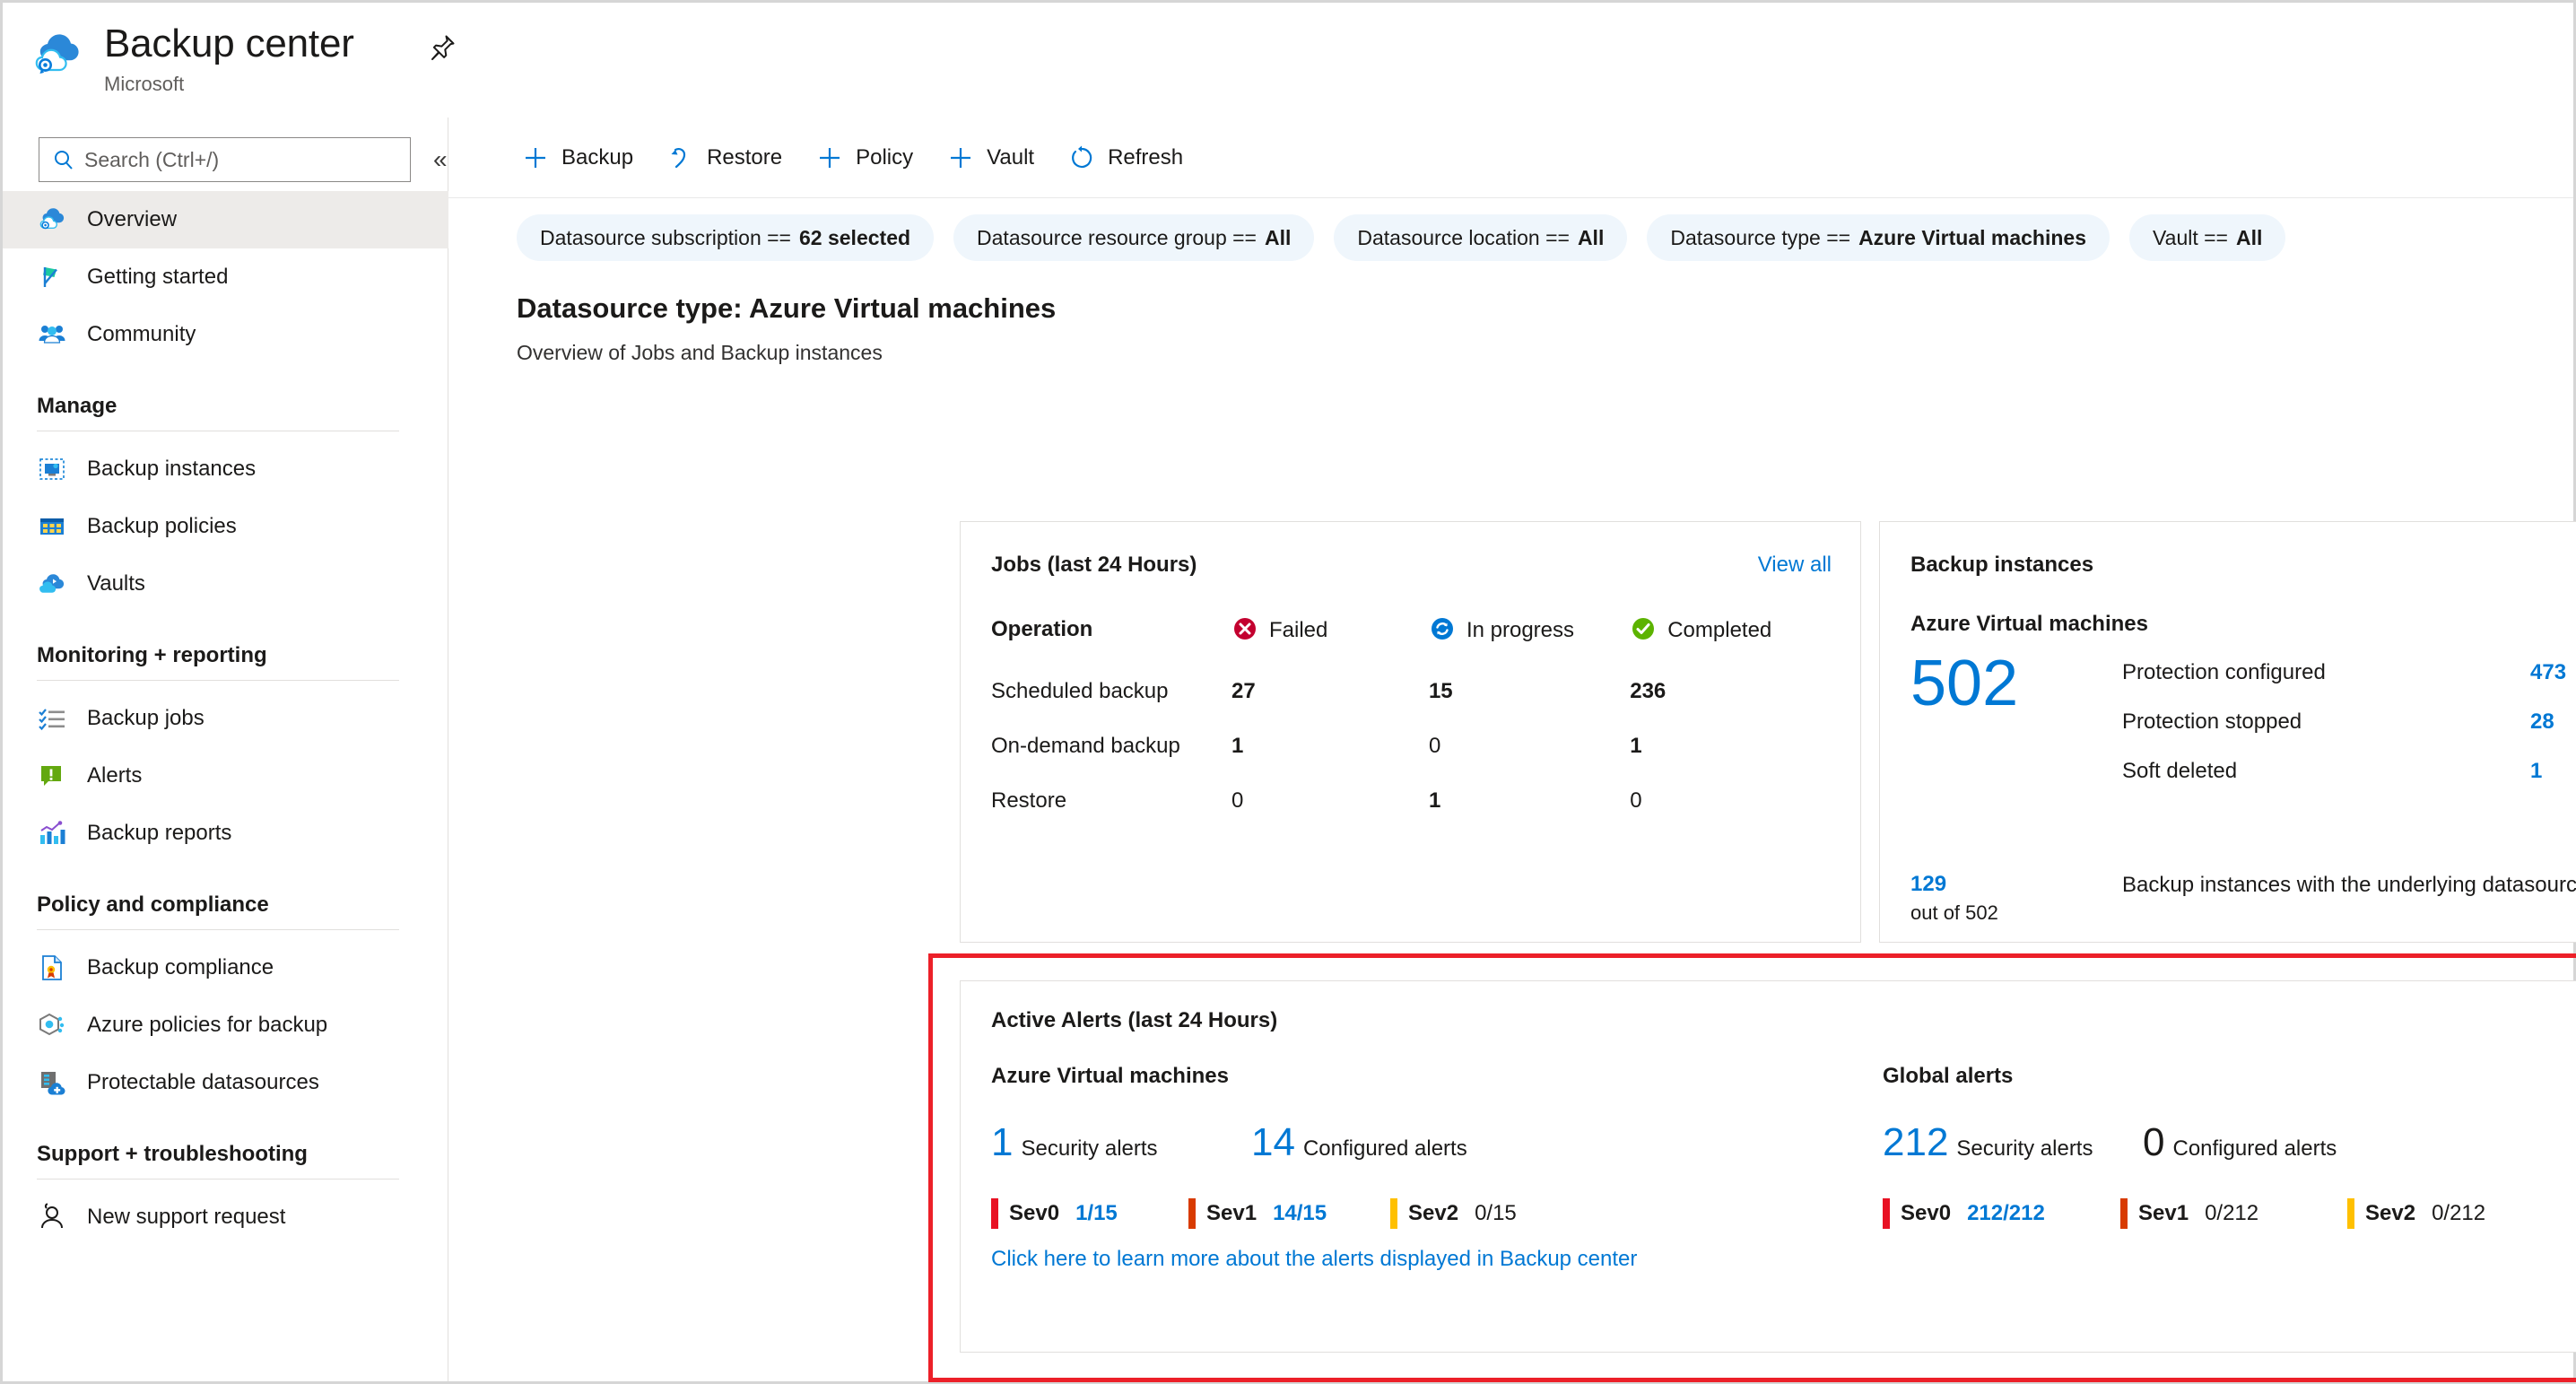  What do you see at coordinates (225, 159) in the screenshot?
I see `search-input: Search (Ctrl+/)` at bounding box center [225, 159].